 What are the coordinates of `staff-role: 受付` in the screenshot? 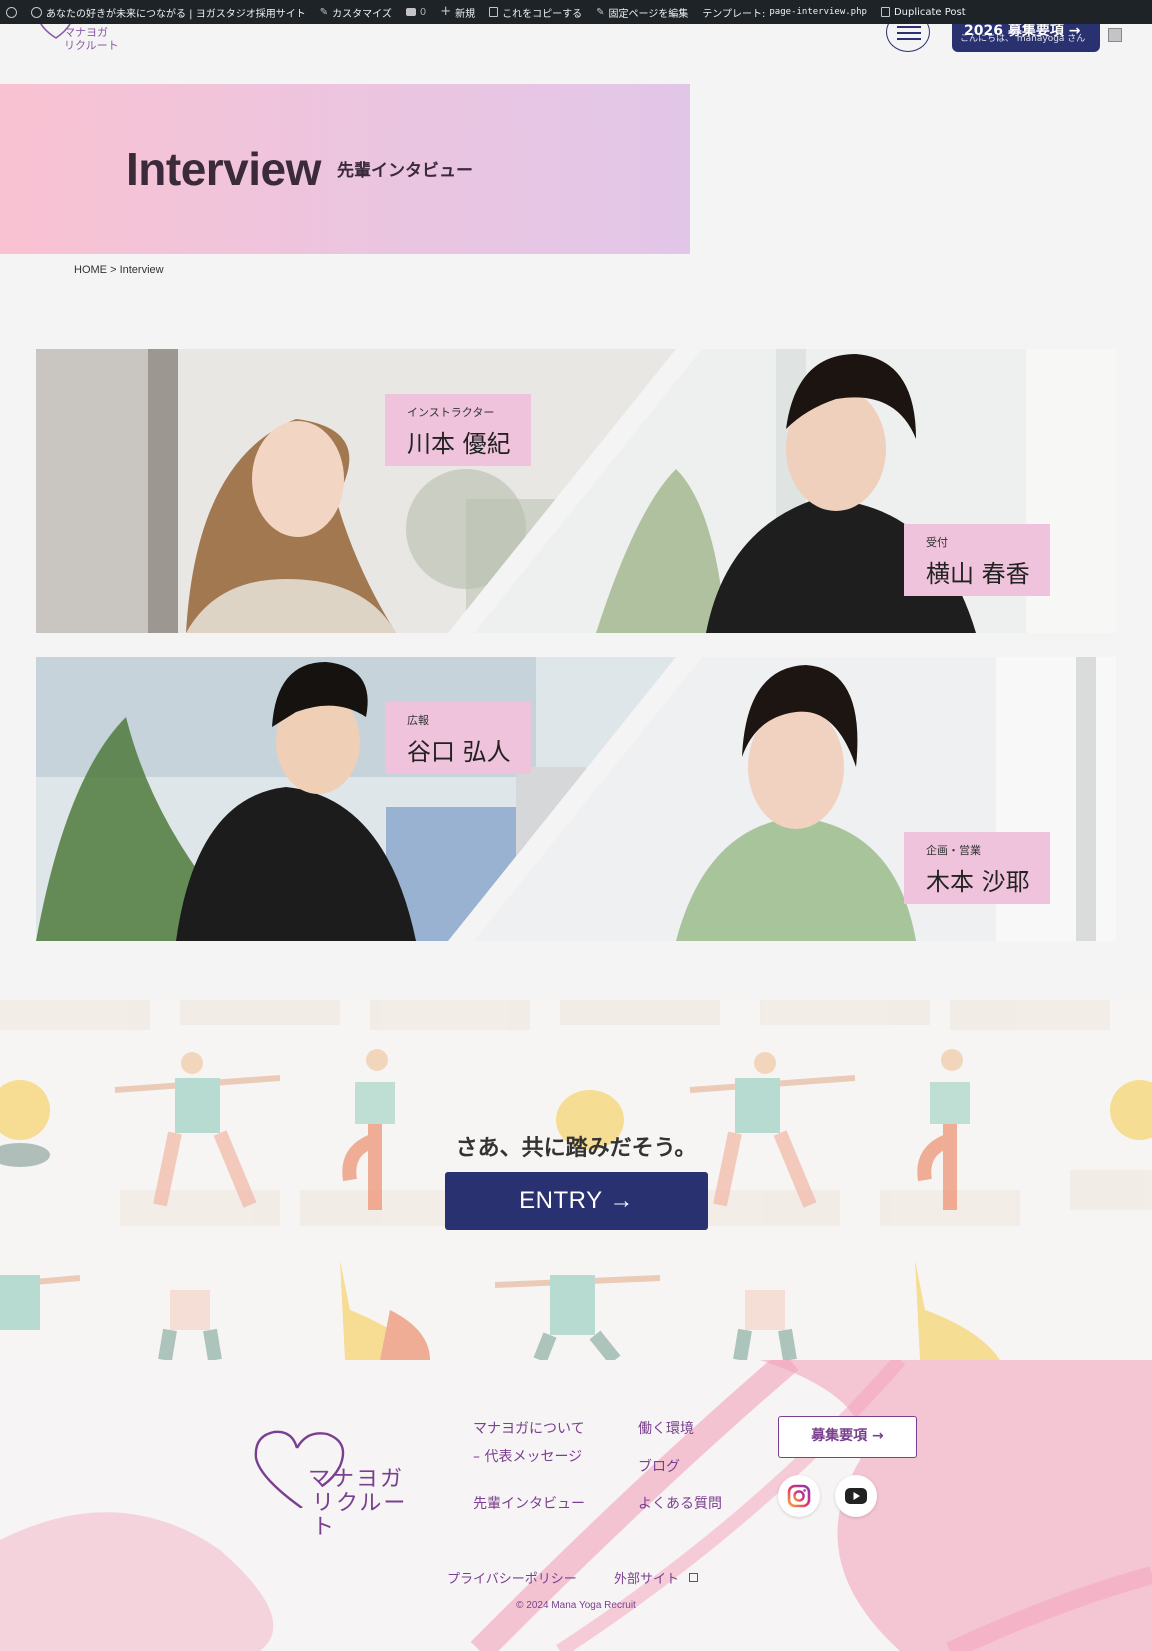 It's located at (937, 542).